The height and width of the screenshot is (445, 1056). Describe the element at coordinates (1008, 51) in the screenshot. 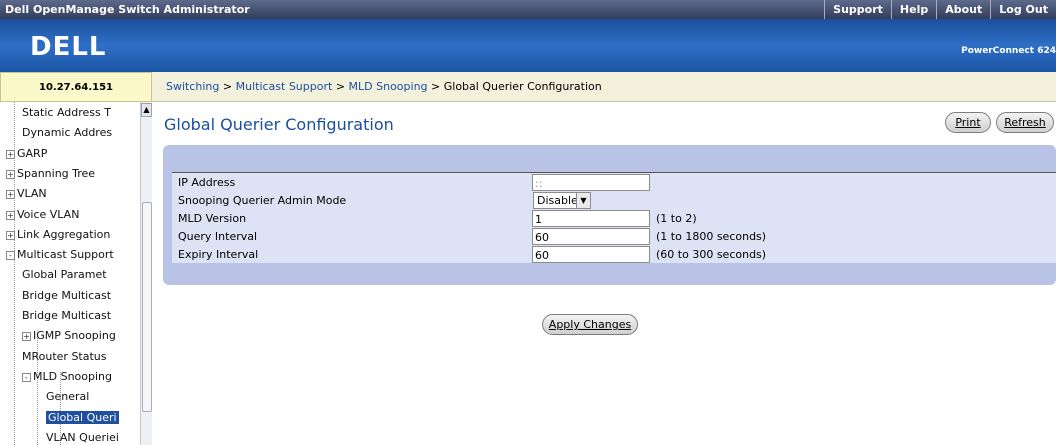

I see `product-name: PowerConnect 624` at that location.